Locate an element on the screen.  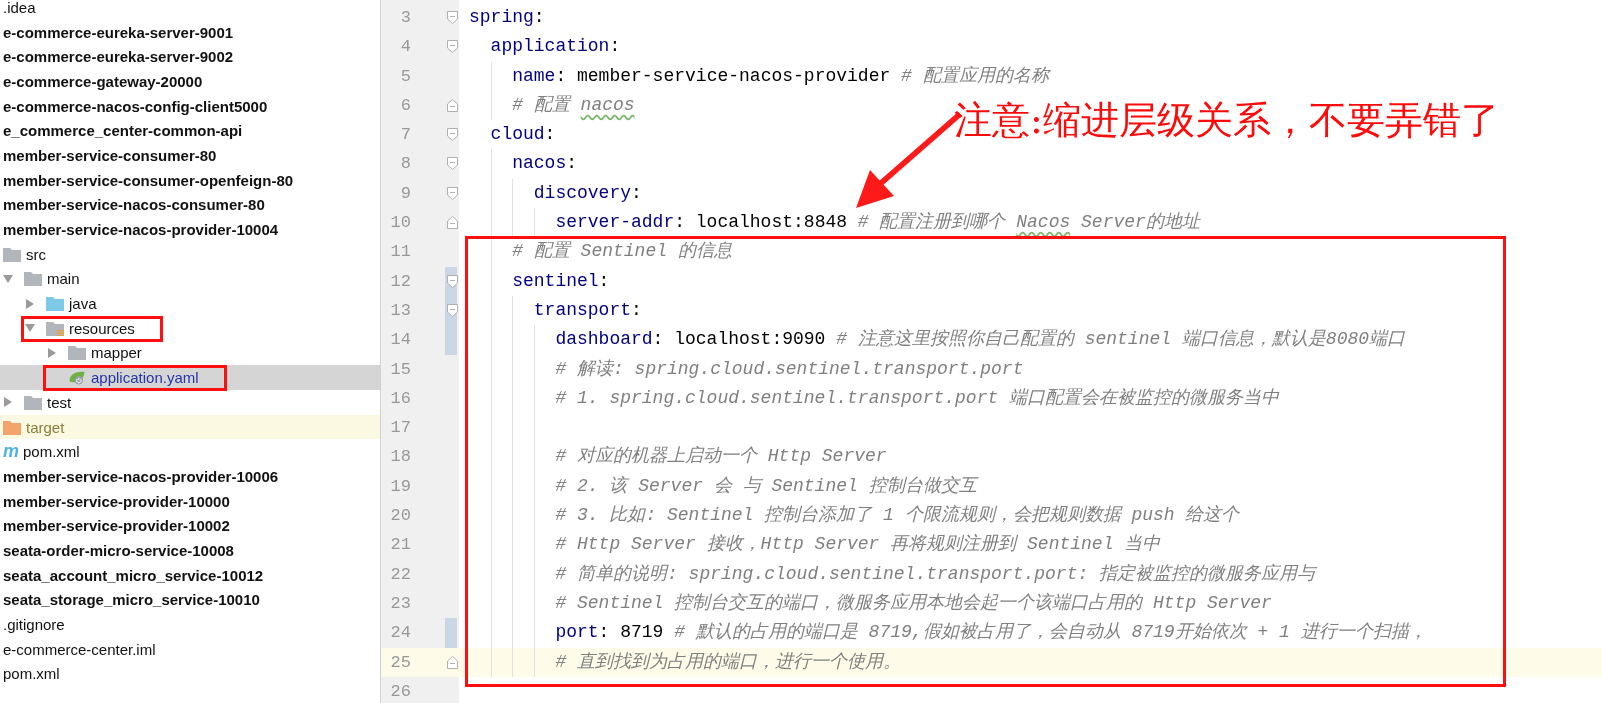
annotation-note: 注意:缩进层级关系，不要弄错了 is located at coordinates (1226, 120).